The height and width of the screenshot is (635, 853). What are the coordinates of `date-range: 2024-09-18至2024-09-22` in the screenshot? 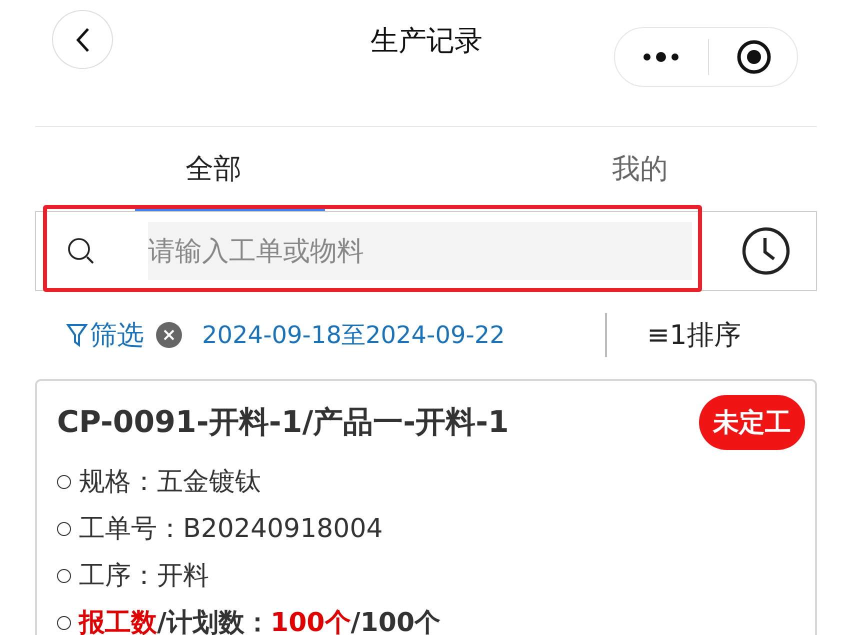 It's located at (353, 335).